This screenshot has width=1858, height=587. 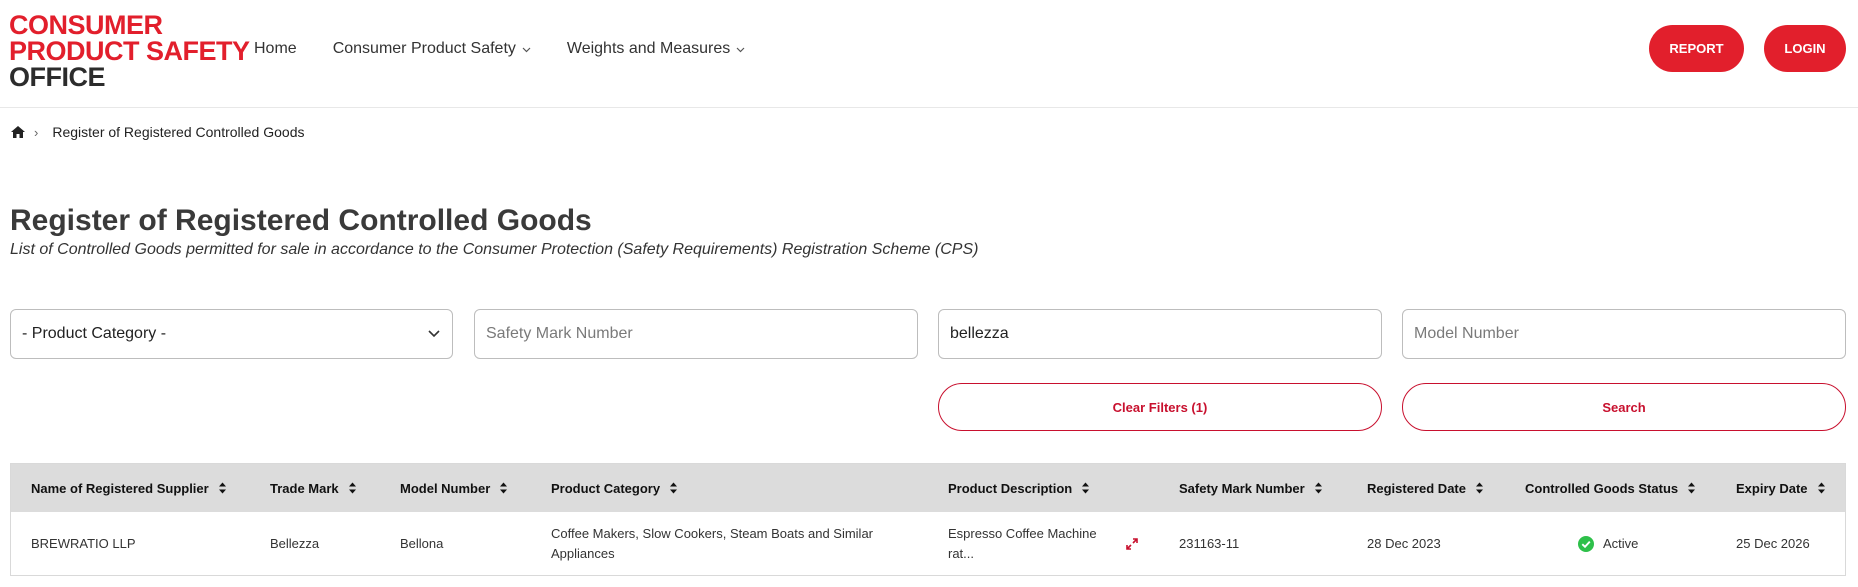 I want to click on product-category-value: - Product Category -, so click(x=94, y=333).